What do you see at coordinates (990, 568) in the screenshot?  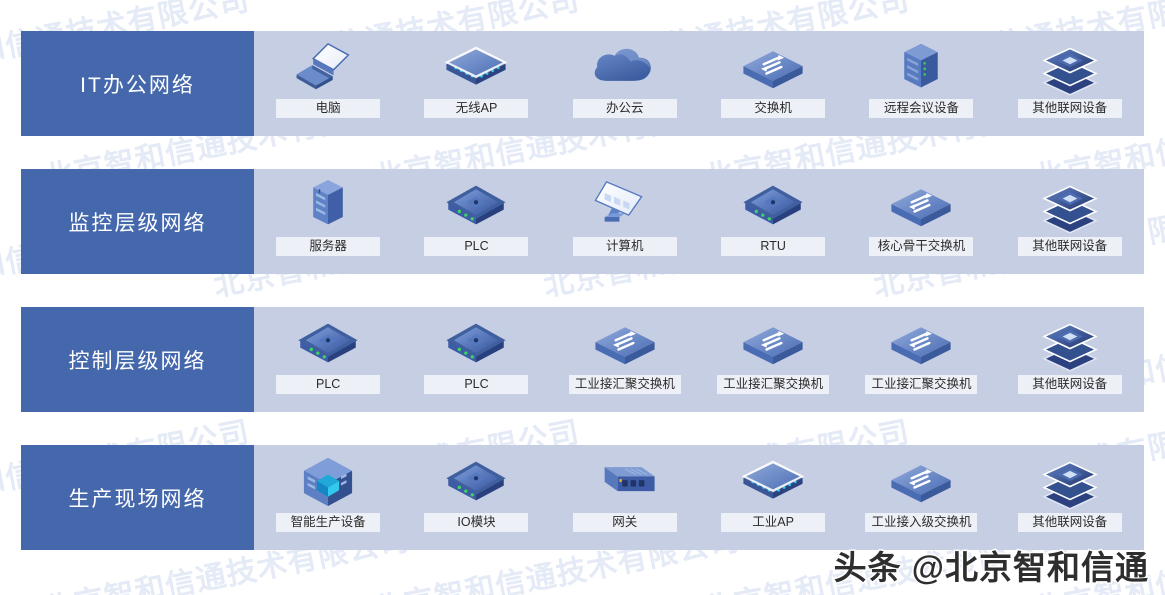 I see `toutiao-watermark: 头条 @北京智和信通` at bounding box center [990, 568].